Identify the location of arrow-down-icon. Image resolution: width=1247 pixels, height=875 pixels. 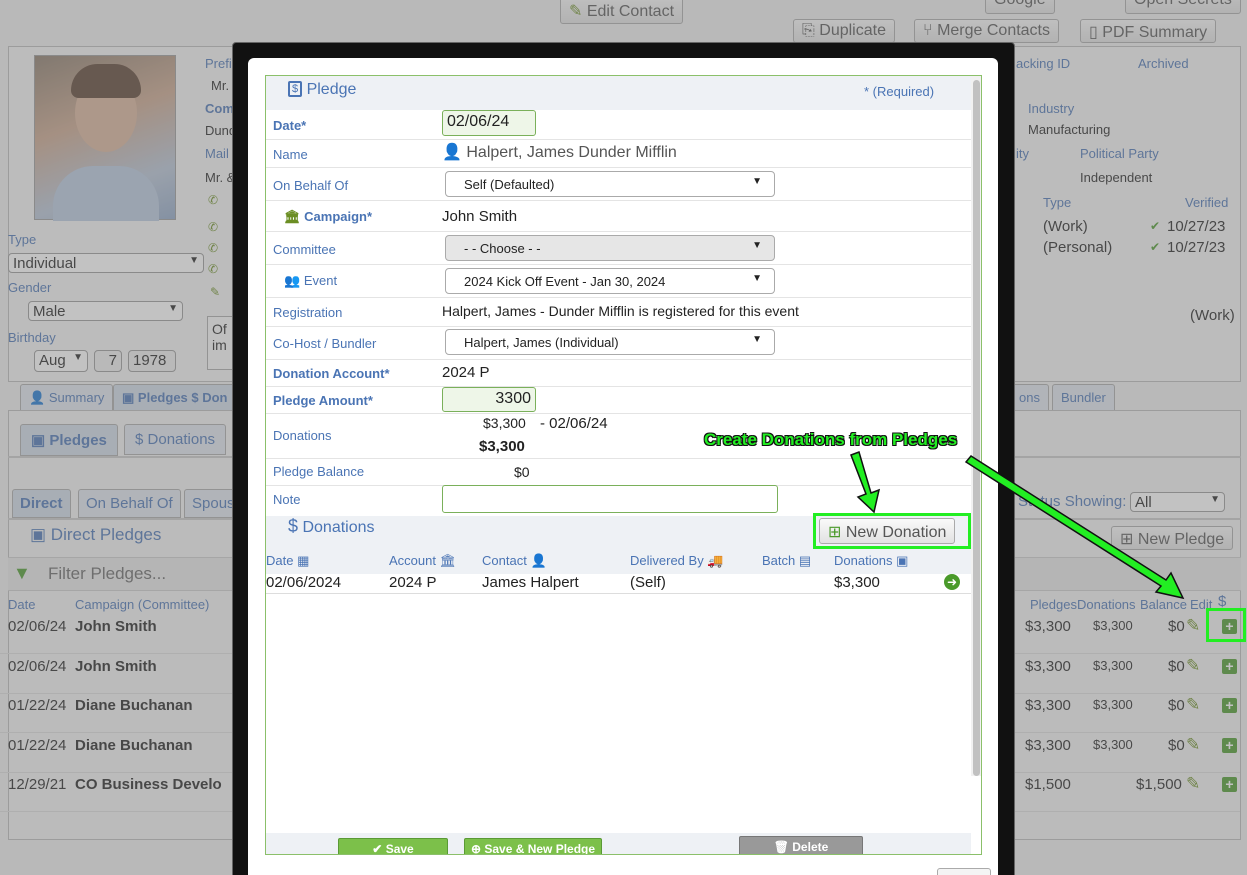
(865, 482).